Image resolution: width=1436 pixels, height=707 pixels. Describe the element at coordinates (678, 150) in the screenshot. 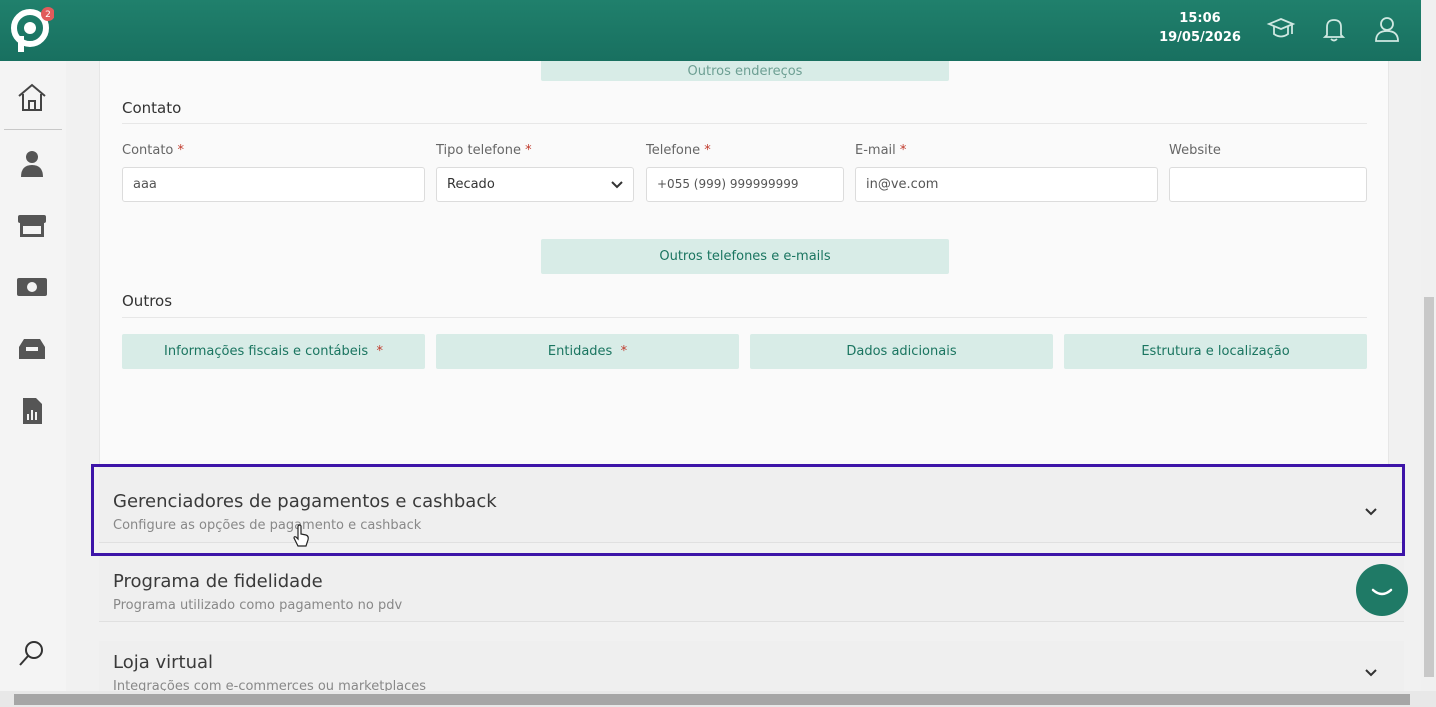

I see `telefone-label: Telefone *` at that location.